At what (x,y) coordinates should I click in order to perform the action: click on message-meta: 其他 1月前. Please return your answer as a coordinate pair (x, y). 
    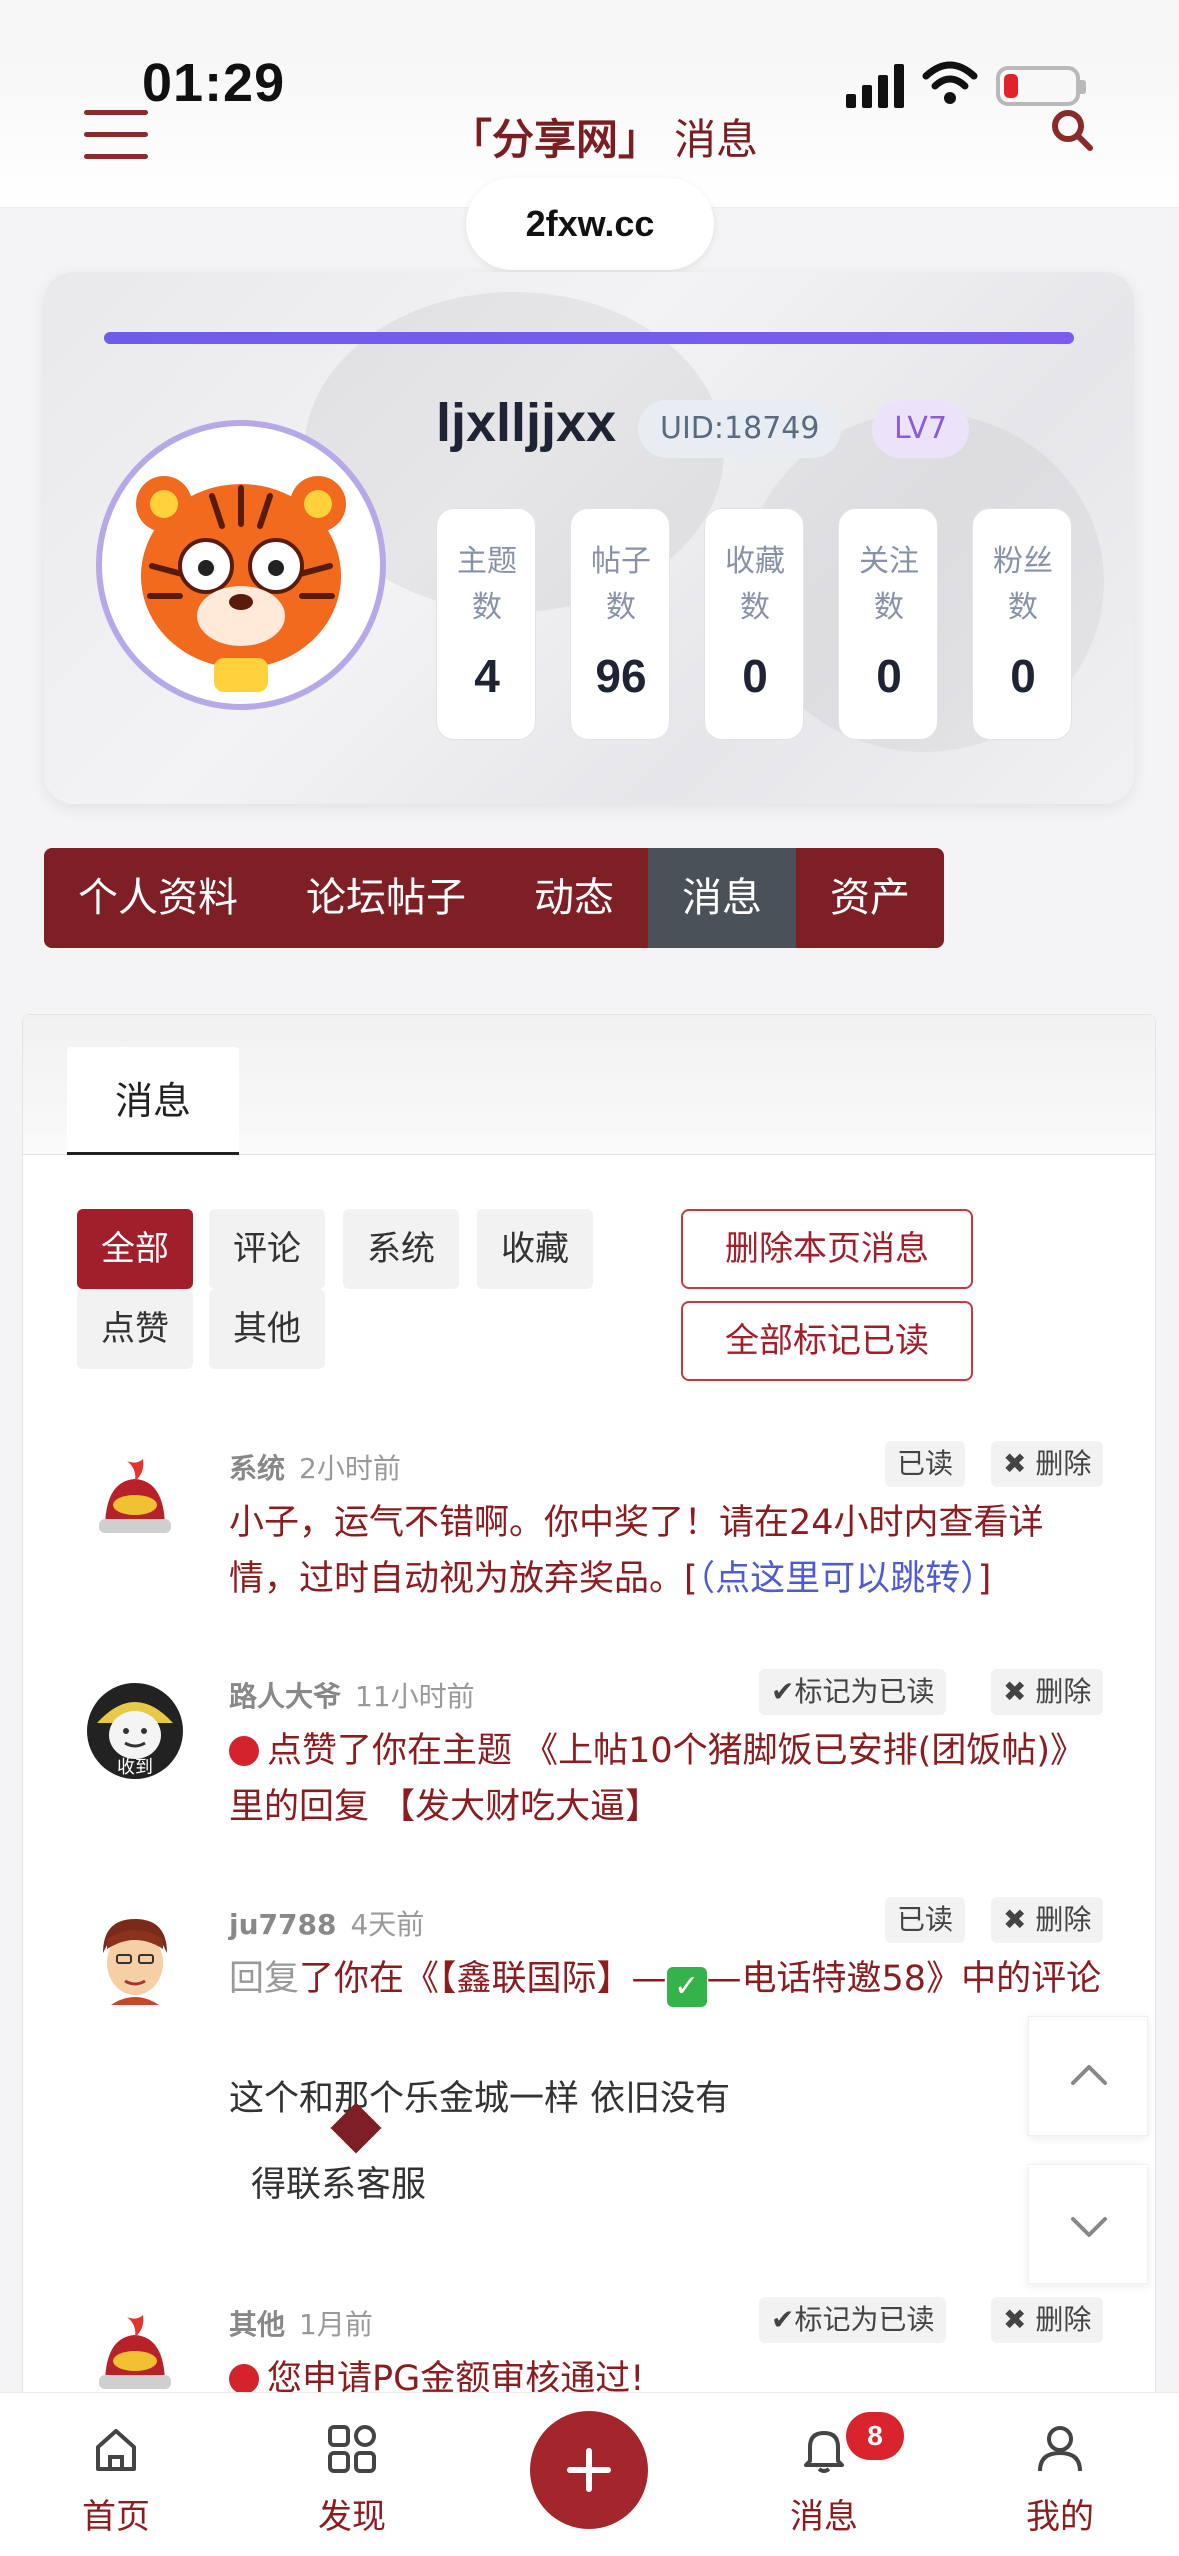
    Looking at the image, I should click on (301, 2323).